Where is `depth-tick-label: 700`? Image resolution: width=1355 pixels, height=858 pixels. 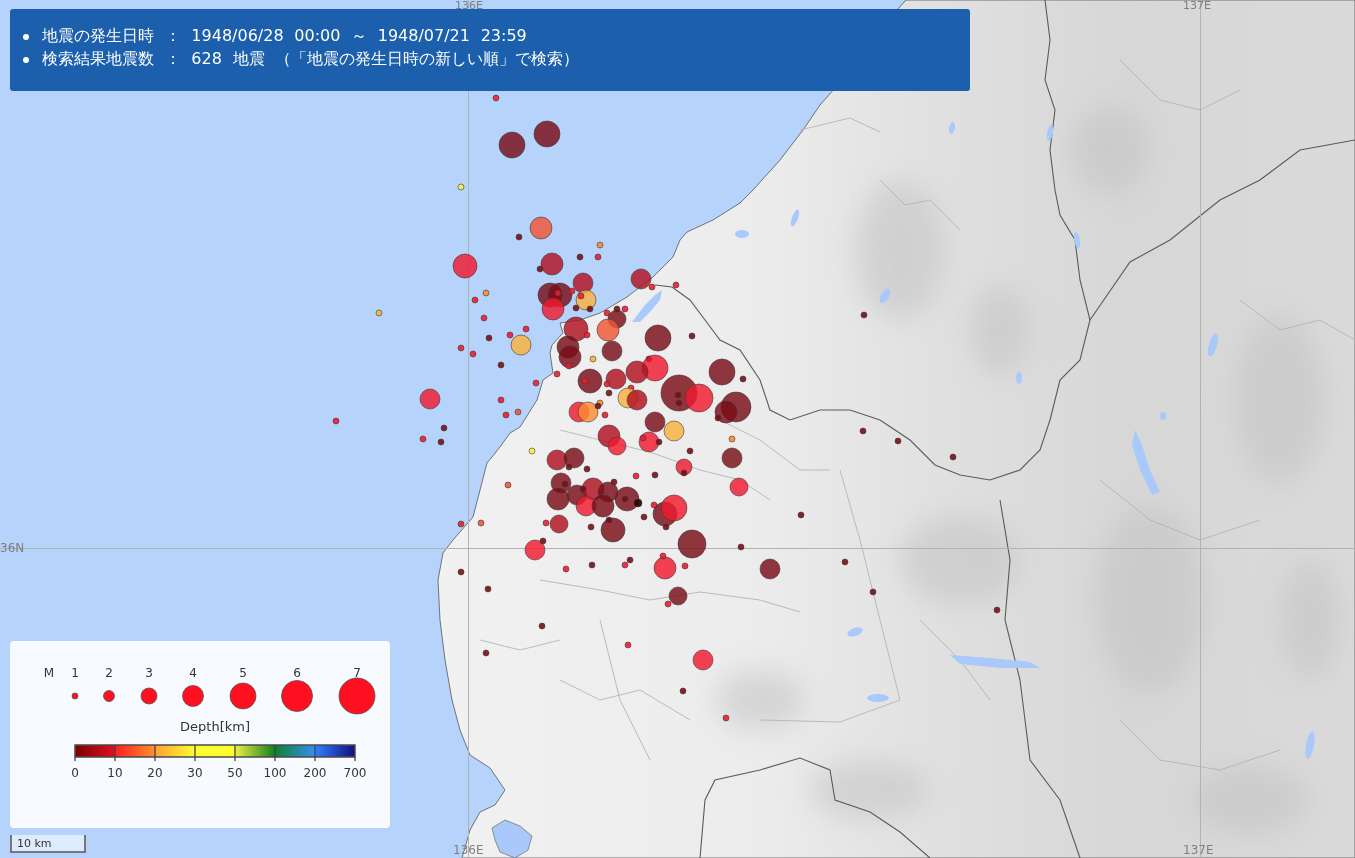 depth-tick-label: 700 is located at coordinates (355, 773).